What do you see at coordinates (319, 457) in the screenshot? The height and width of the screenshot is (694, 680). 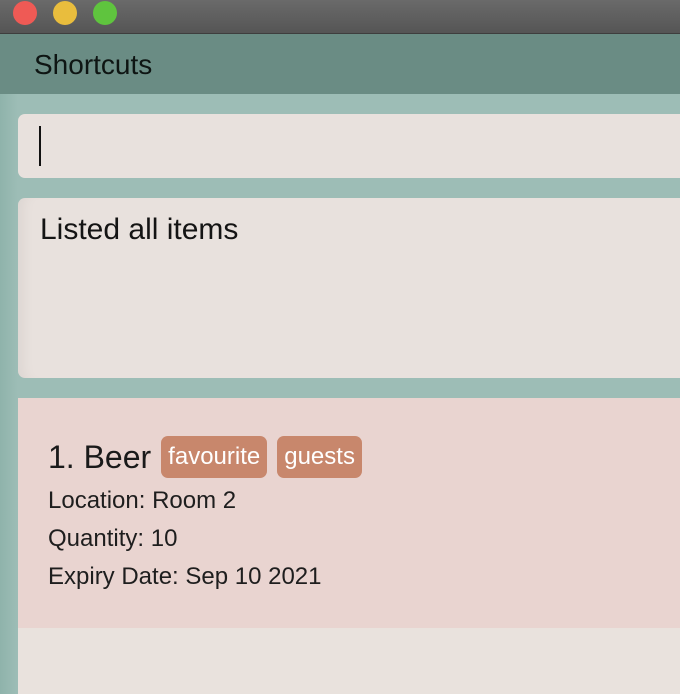 I see `tag-badge: guests` at bounding box center [319, 457].